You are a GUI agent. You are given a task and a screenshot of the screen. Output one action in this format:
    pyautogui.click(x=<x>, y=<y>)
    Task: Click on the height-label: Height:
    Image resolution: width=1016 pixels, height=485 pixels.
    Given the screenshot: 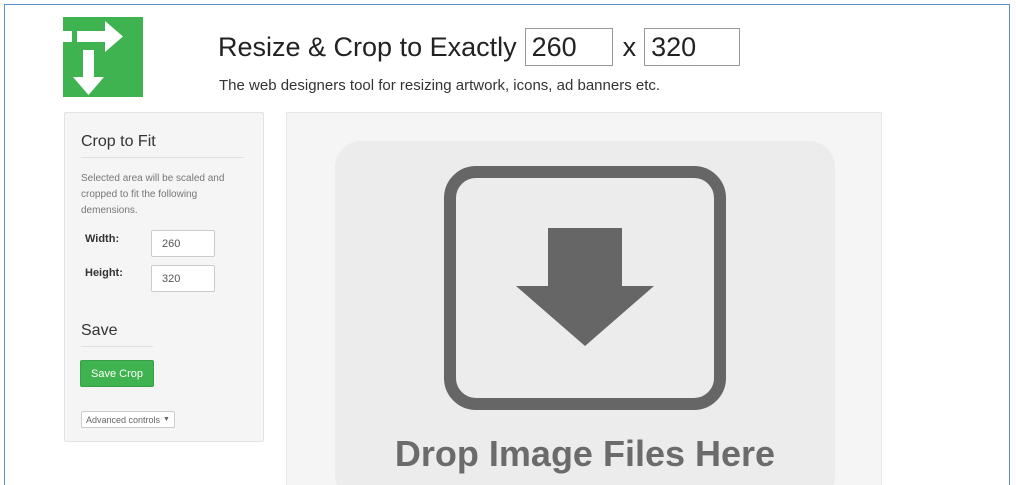 What is the action you would take?
    pyautogui.click(x=104, y=273)
    